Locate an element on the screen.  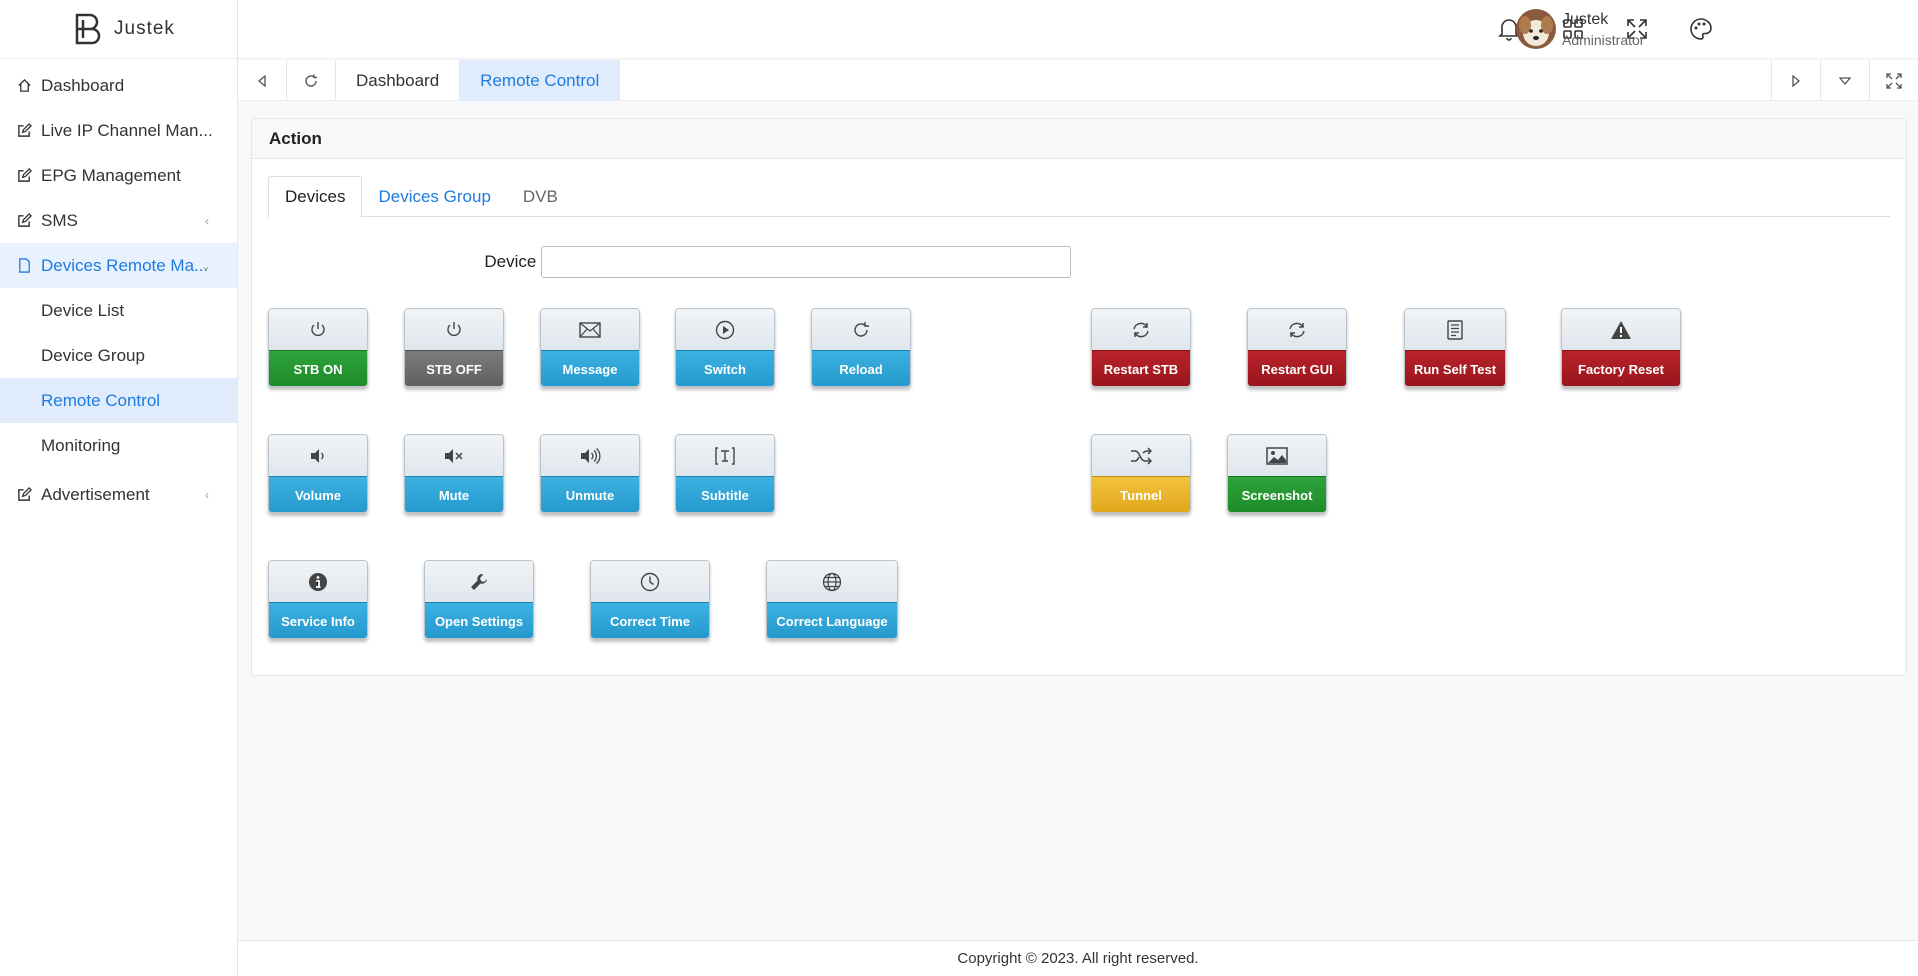
tabbar-fullscreen-button is located at coordinates (1893, 80).